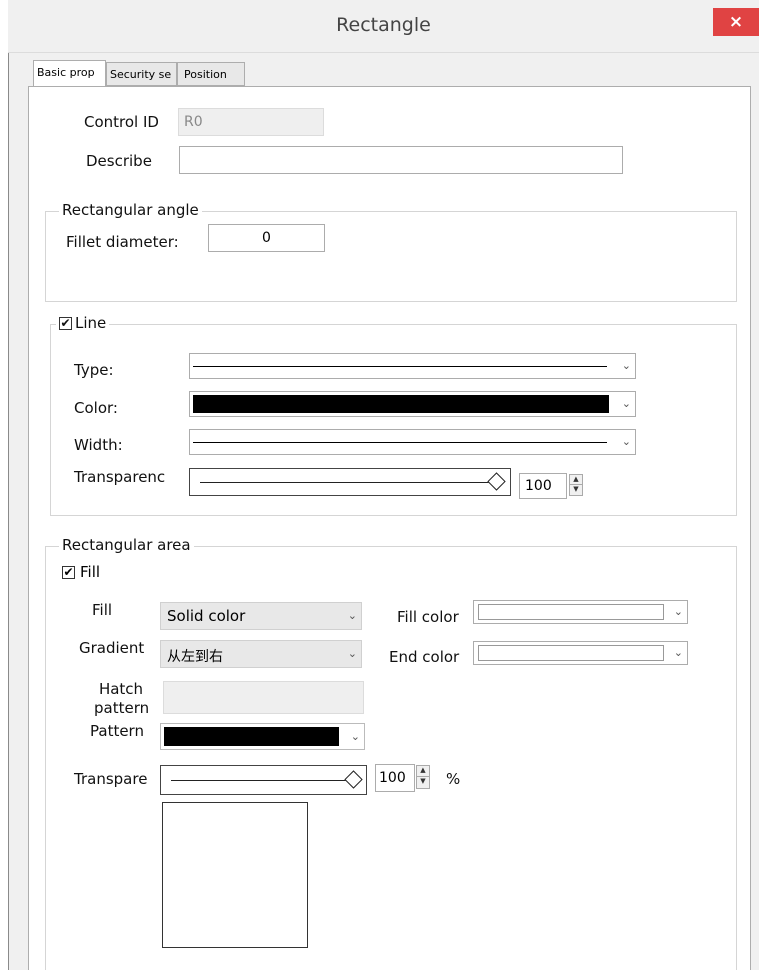 The image size is (759, 970). What do you see at coordinates (119, 161) in the screenshot?
I see `describe-label: Describe` at bounding box center [119, 161].